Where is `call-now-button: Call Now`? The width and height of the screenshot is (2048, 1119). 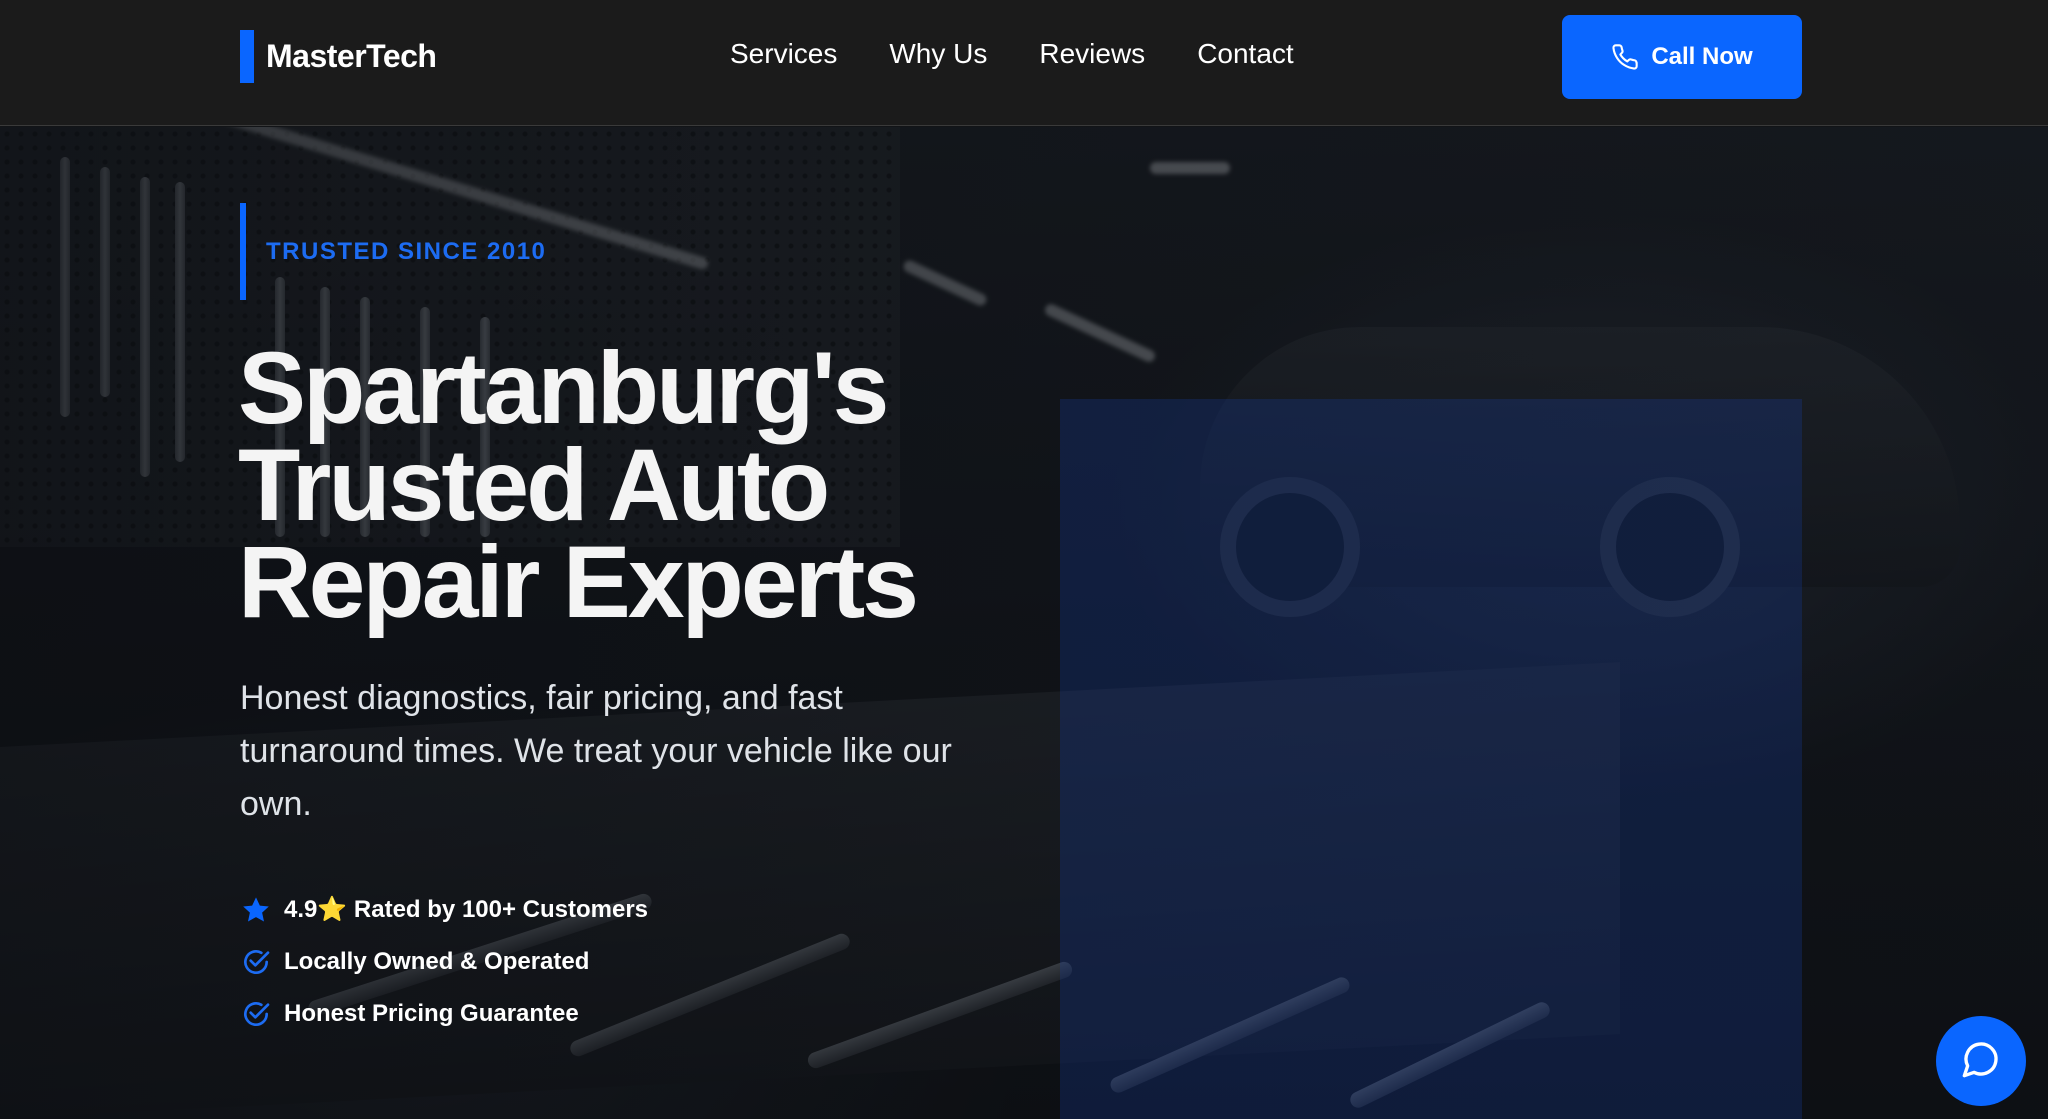
call-now-button: Call Now is located at coordinates (1682, 57).